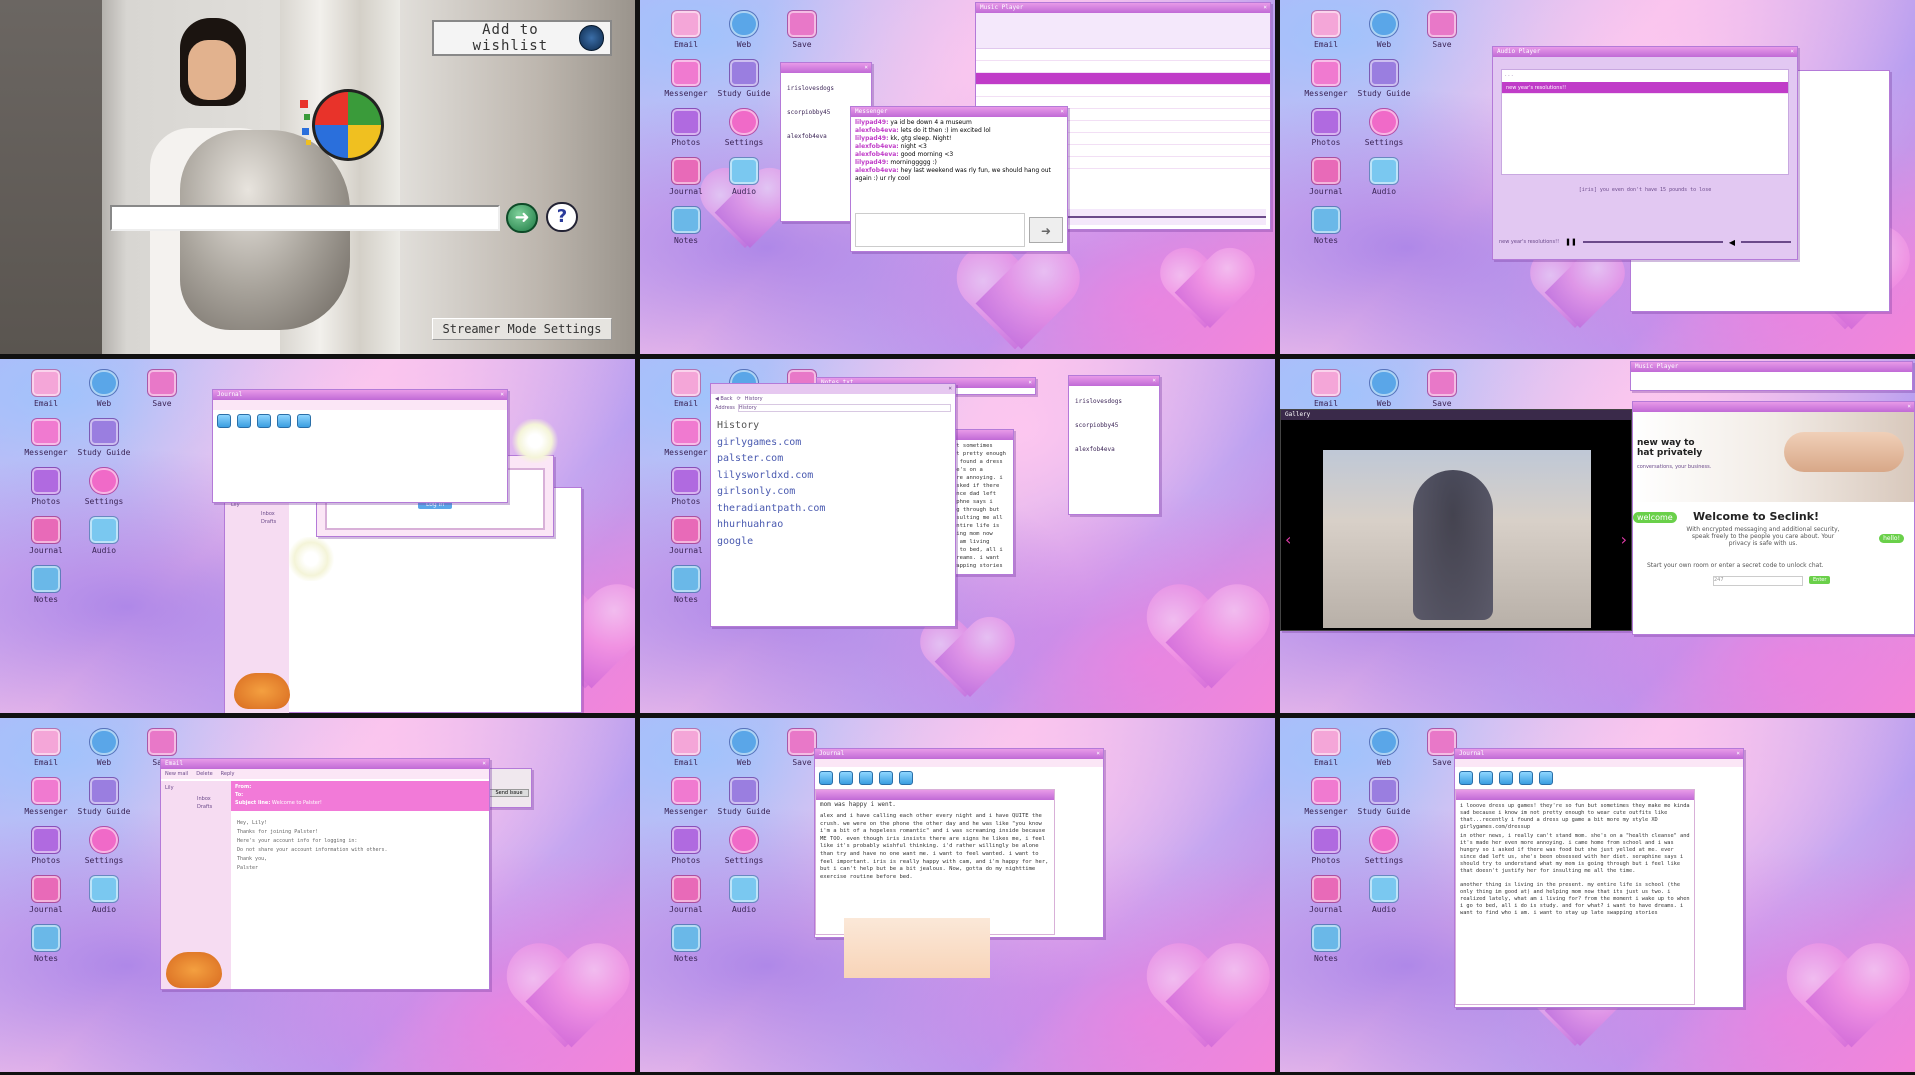 This screenshot has height=1075, width=1915. What do you see at coordinates (1456, 520) in the screenshot?
I see `gallery-window: Gallery ‹ ›` at bounding box center [1456, 520].